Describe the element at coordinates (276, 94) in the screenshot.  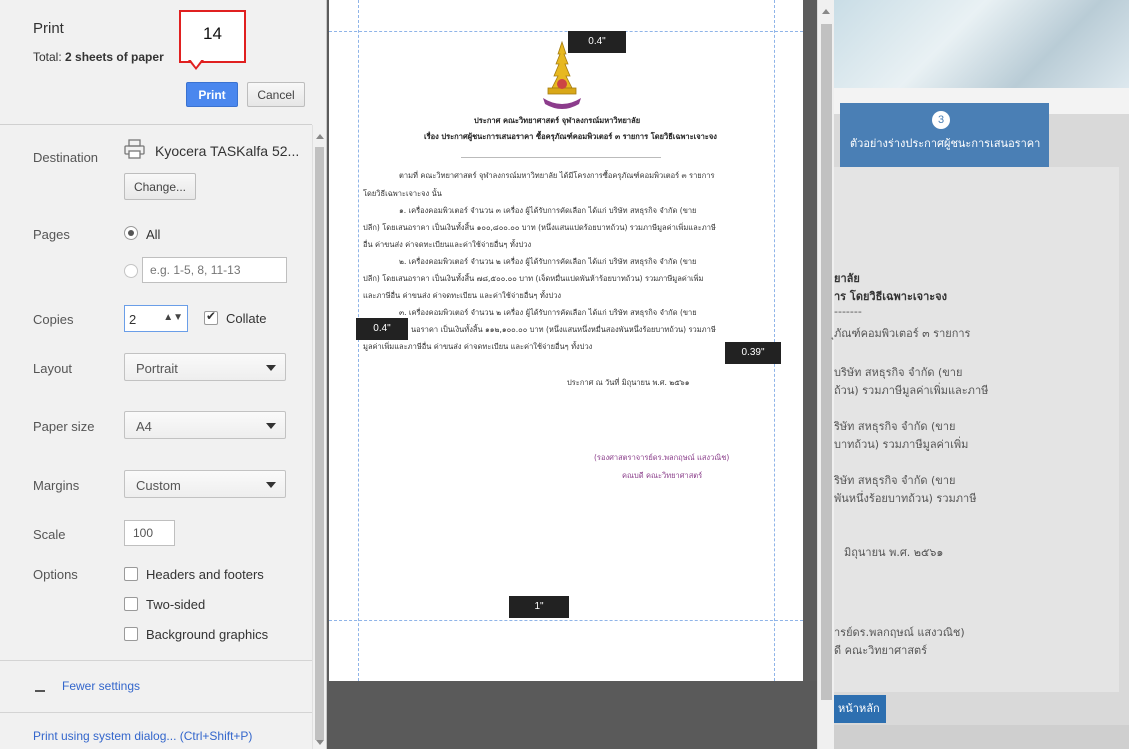
I see `cancel-button: Cancel` at that location.